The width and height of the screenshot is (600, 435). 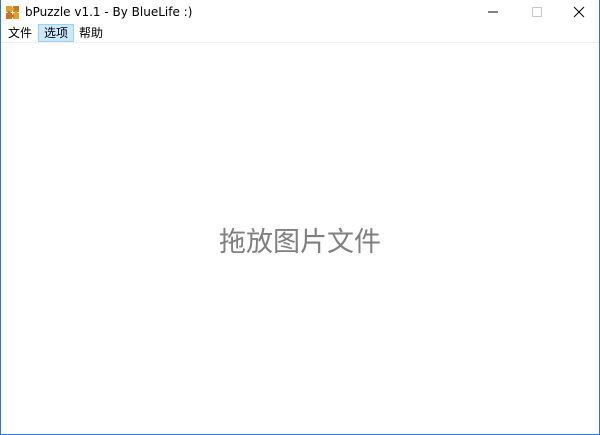 I want to click on minimize-icon, so click(x=493, y=12).